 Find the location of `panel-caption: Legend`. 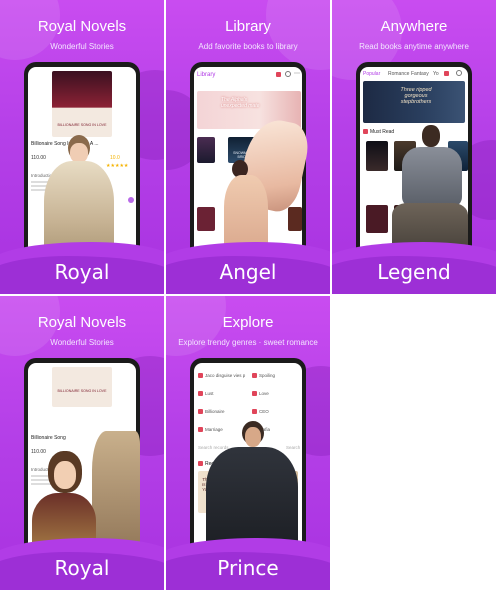

panel-caption: Legend is located at coordinates (414, 272).